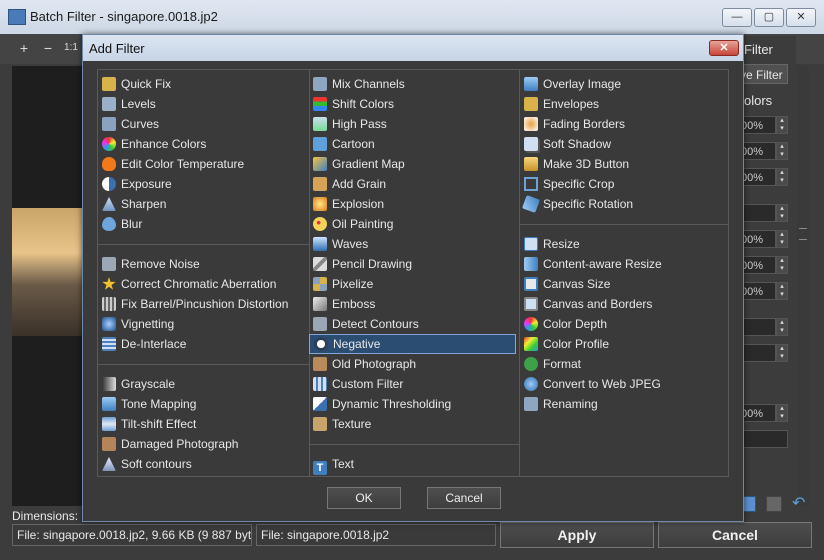 Image resolution: width=824 pixels, height=560 pixels. What do you see at coordinates (574, 124) in the screenshot?
I see `filter-item-fading-borders: Fading Borders` at bounding box center [574, 124].